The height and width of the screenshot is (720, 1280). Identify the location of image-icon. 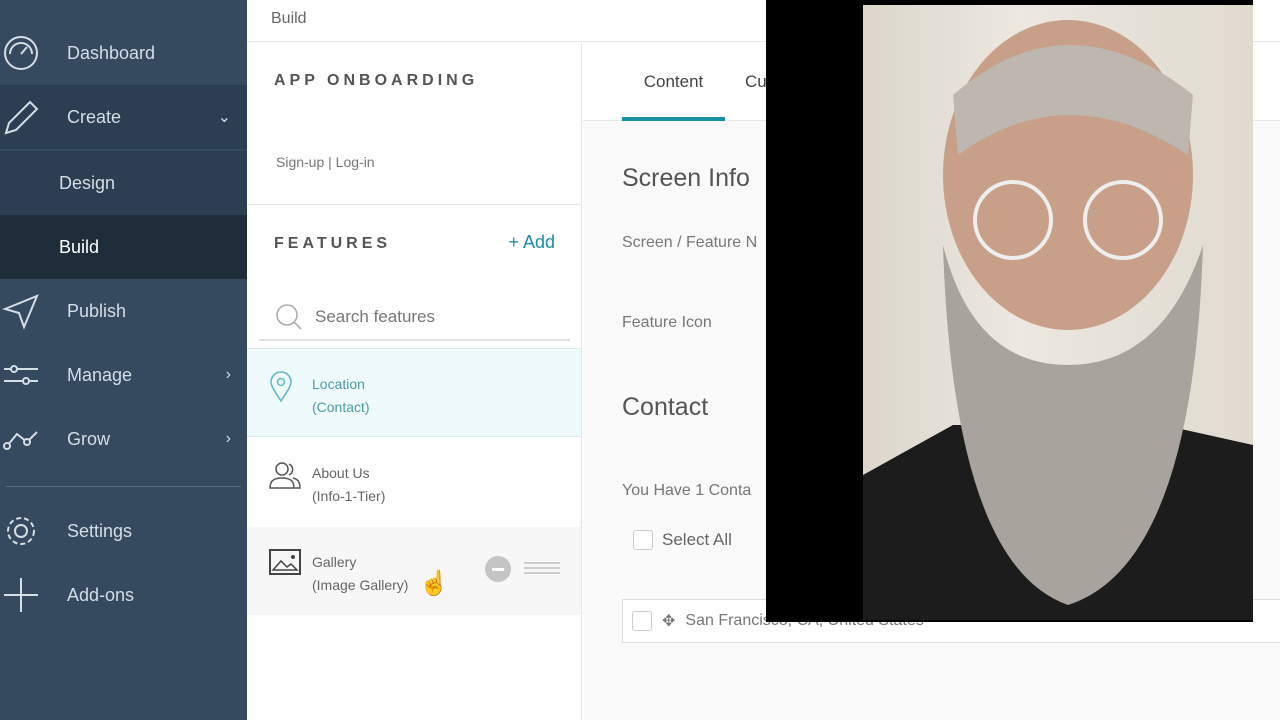
(285, 562).